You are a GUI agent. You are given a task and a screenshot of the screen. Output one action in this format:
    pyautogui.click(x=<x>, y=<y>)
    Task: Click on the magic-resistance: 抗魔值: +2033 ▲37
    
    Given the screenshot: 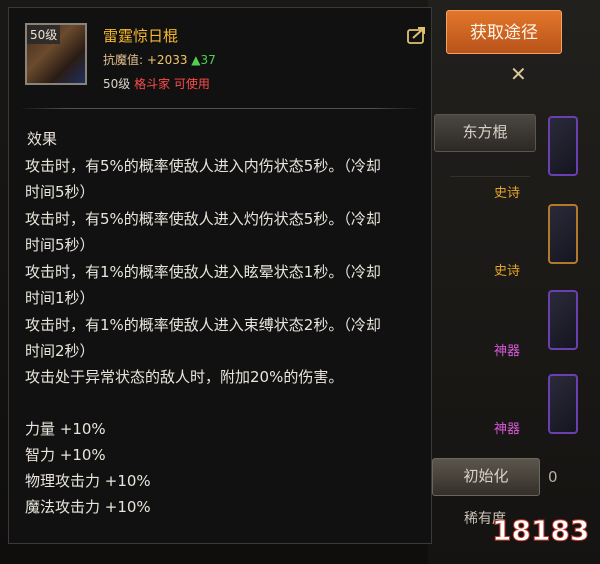 What is the action you would take?
    pyautogui.click(x=159, y=59)
    